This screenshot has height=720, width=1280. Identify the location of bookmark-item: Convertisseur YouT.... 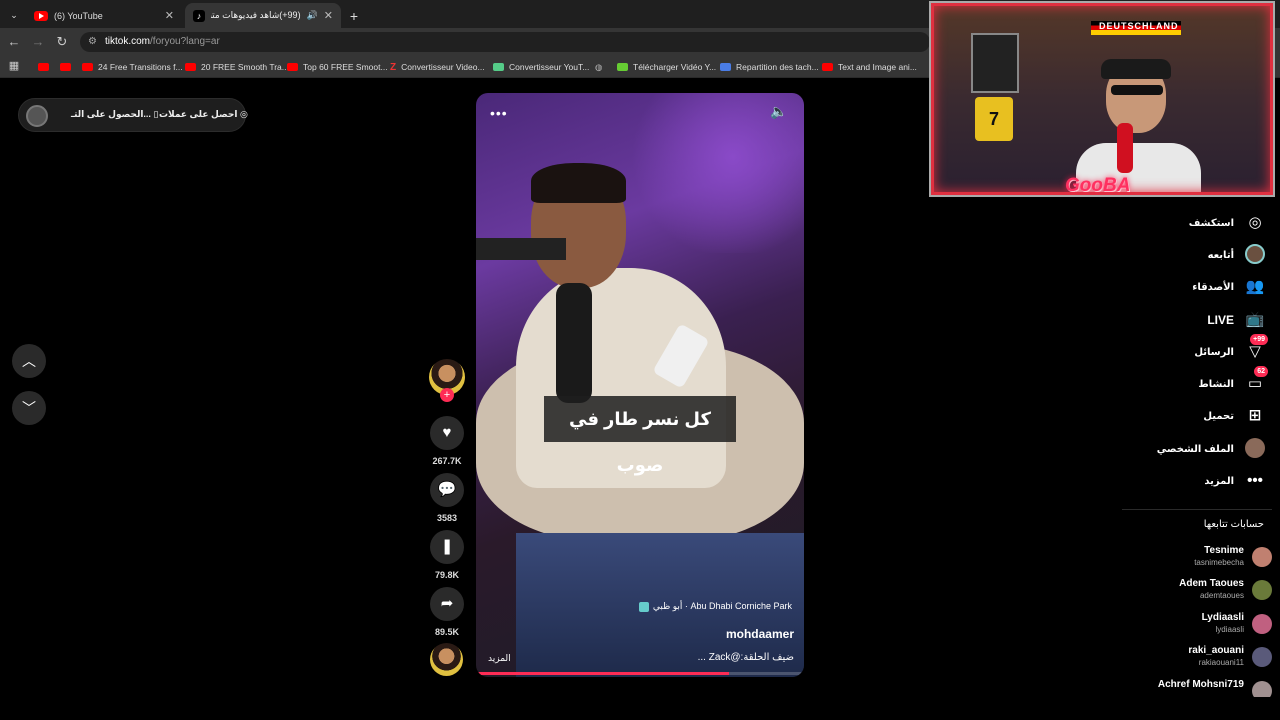
(541, 67).